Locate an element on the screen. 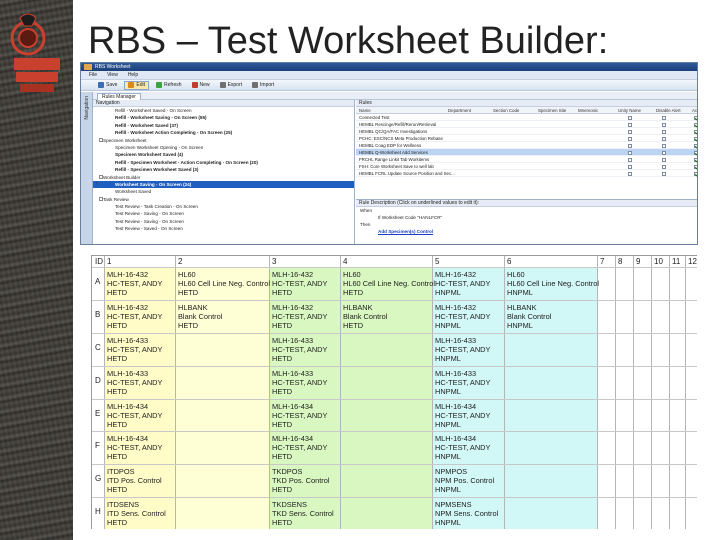  tree-item: Specimen Worksheet Saved (4) is located at coordinates (223, 154).